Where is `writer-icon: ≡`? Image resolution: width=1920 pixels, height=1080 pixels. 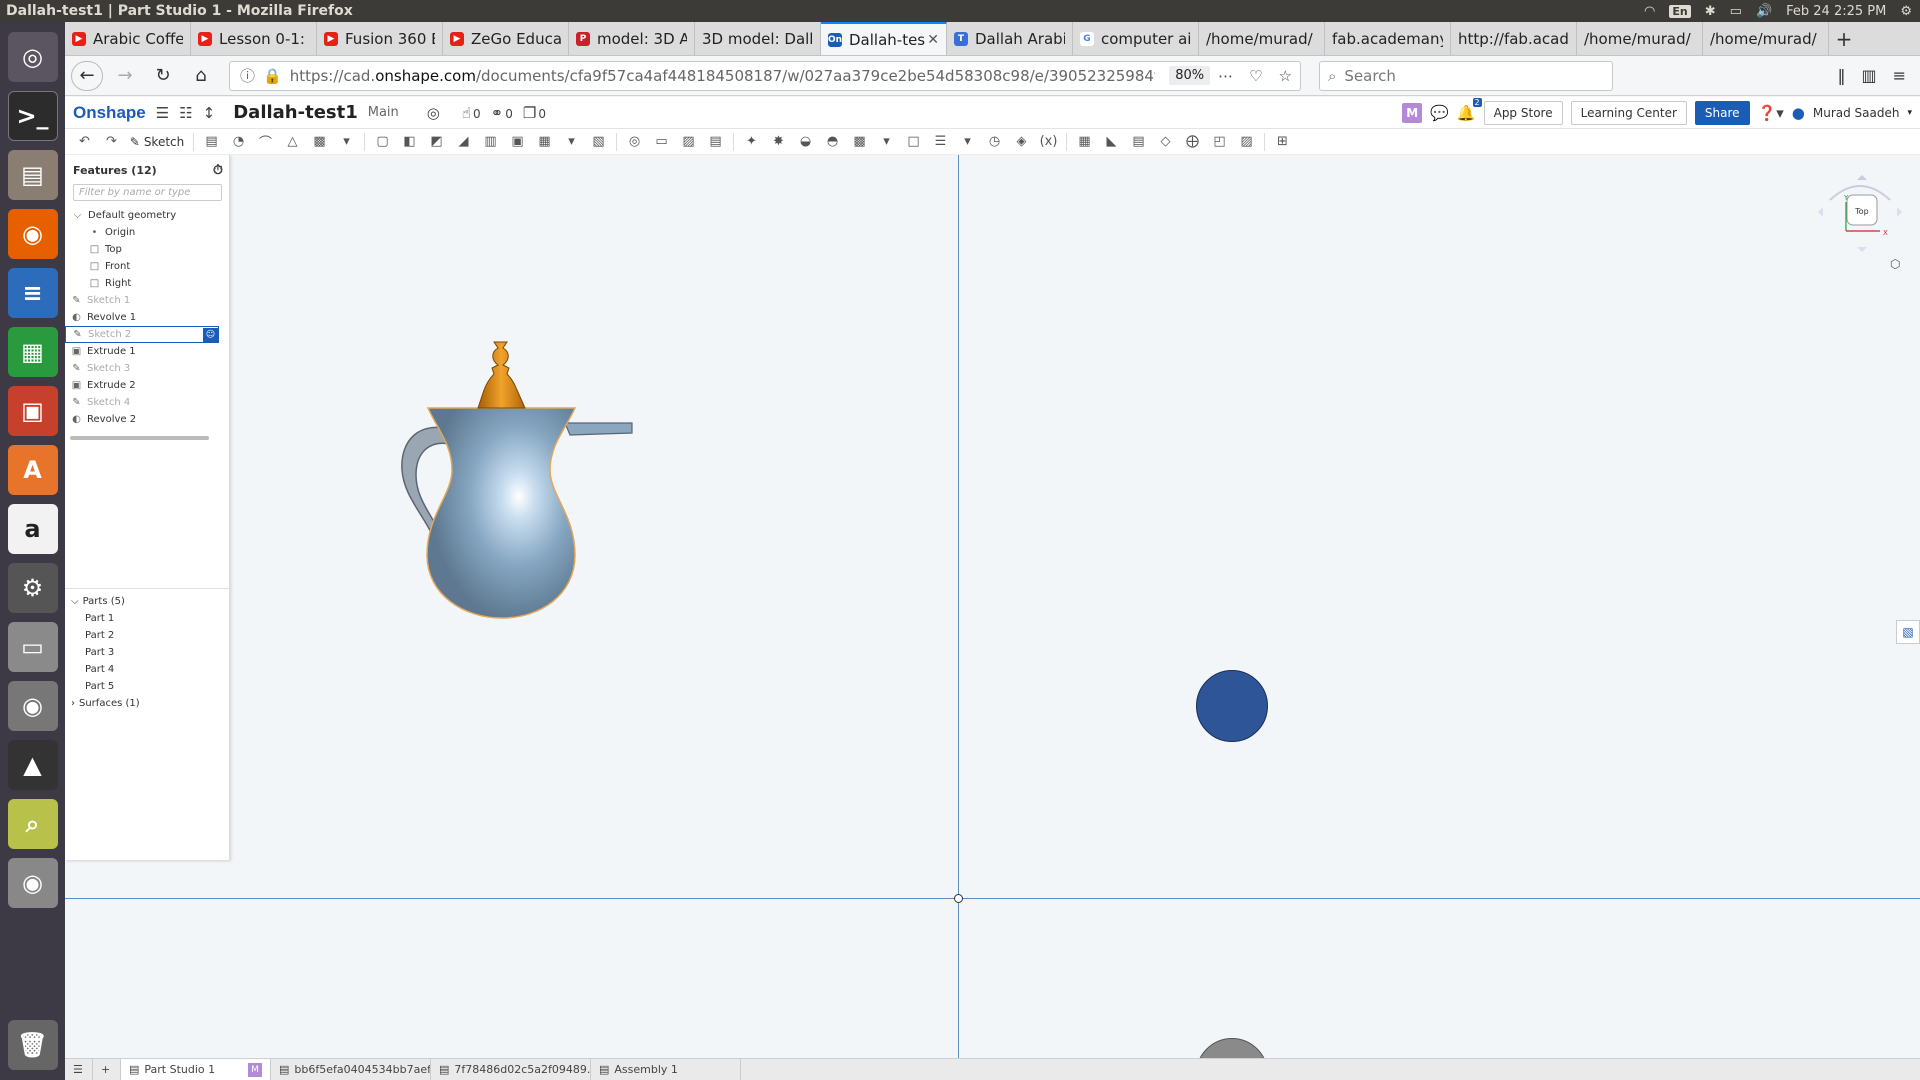
writer-icon: ≡ is located at coordinates (32, 293).